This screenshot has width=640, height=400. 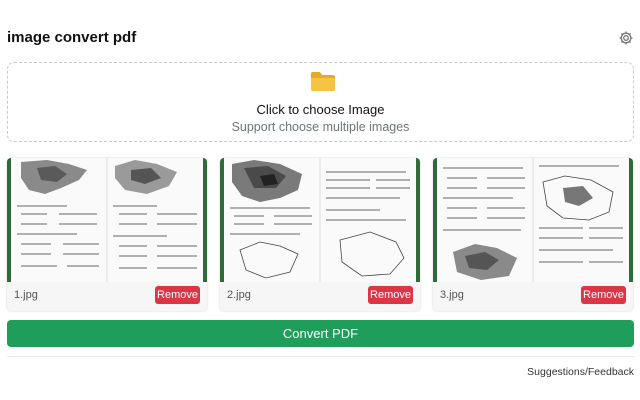 I want to click on feedback-link: Suggestions/Feedback, so click(x=580, y=372).